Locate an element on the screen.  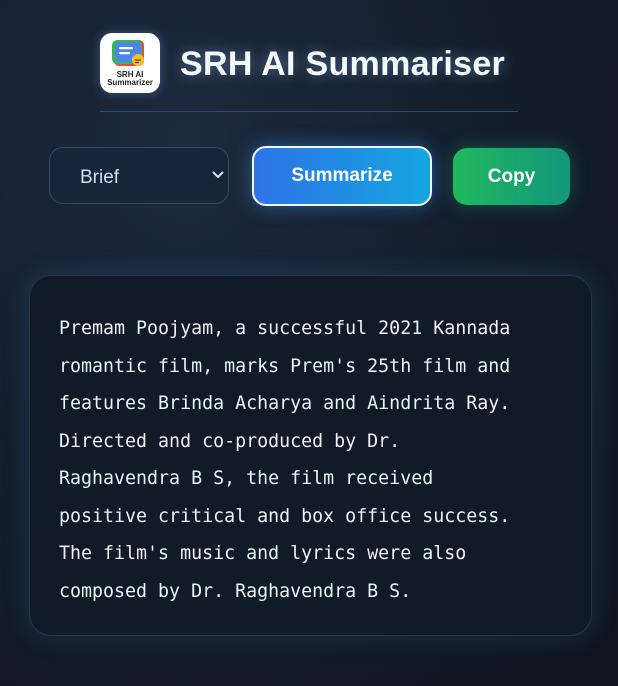
logo-text: SRH AI Summarizer is located at coordinates (130, 79).